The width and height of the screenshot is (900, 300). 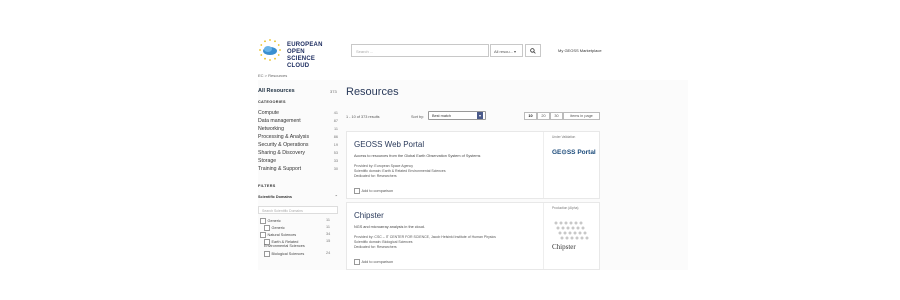 What do you see at coordinates (457, 115) in the screenshot?
I see `sort-select: Best match ▾` at bounding box center [457, 115].